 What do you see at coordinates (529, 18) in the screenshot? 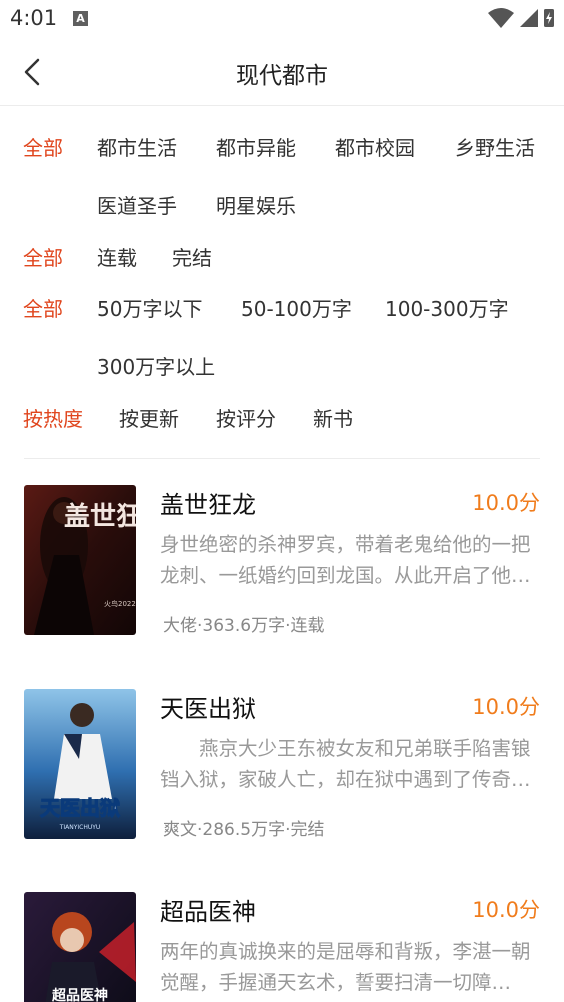
I see `signal-icon` at bounding box center [529, 18].